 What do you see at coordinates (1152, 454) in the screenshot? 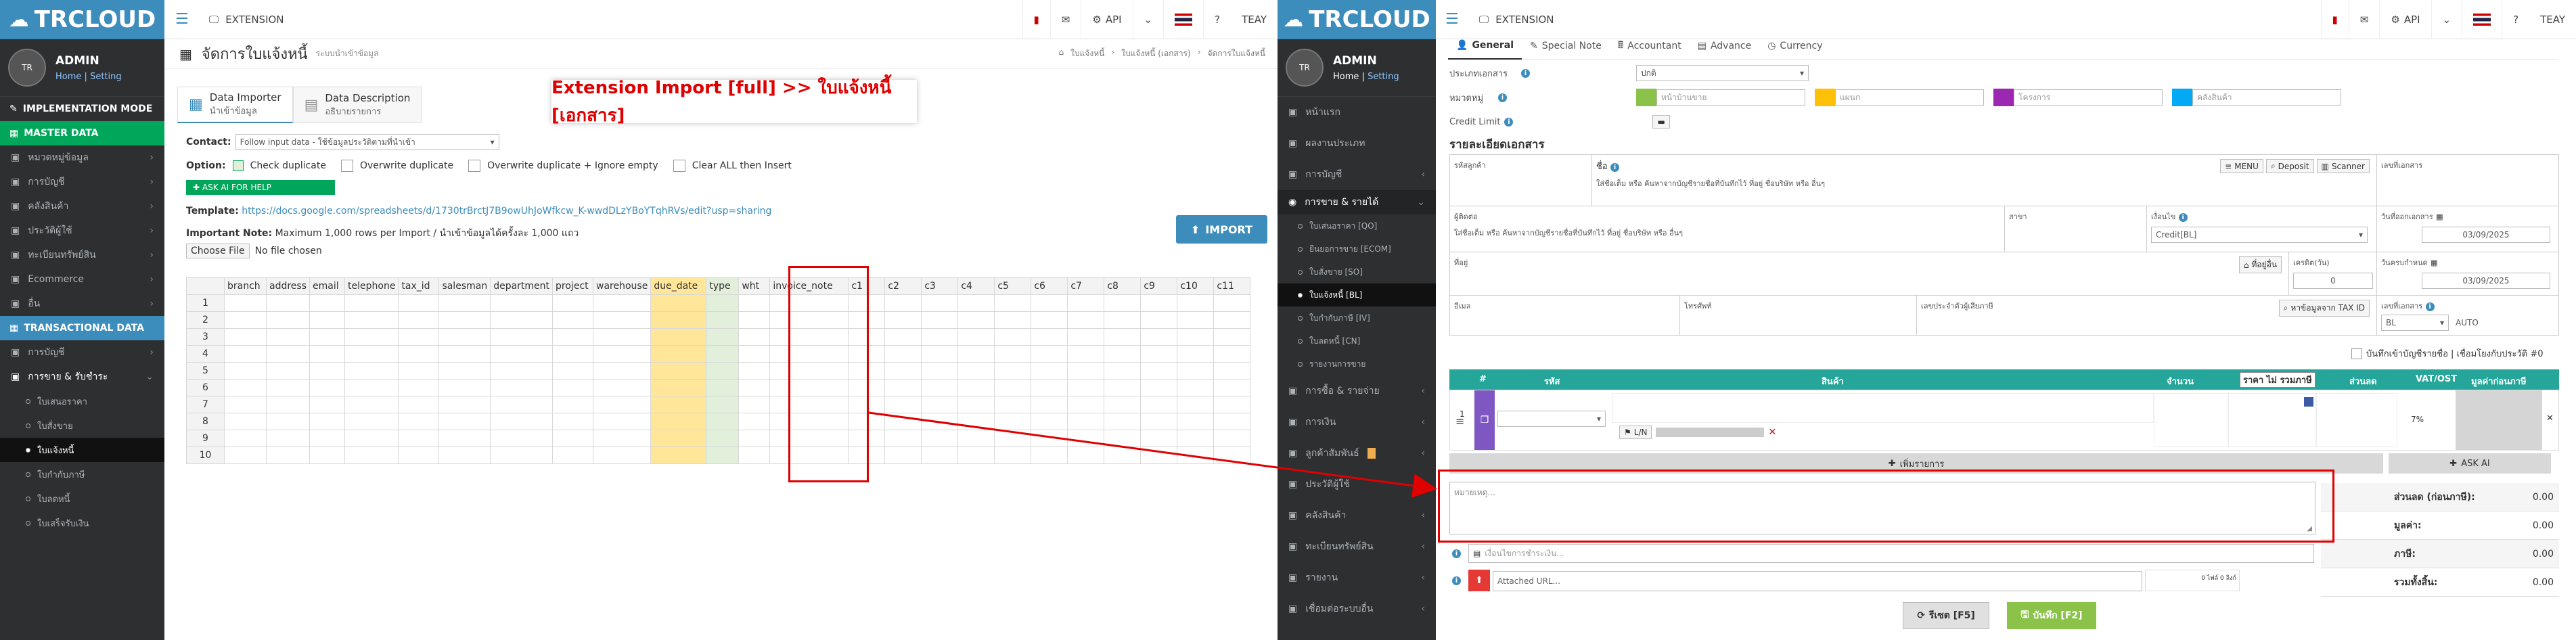
I see `annotation-arrow` at bounding box center [1152, 454].